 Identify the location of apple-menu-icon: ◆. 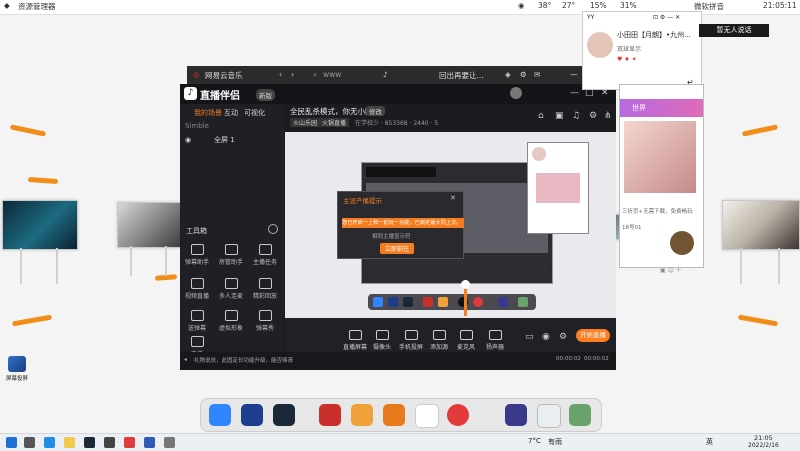
(7, 5).